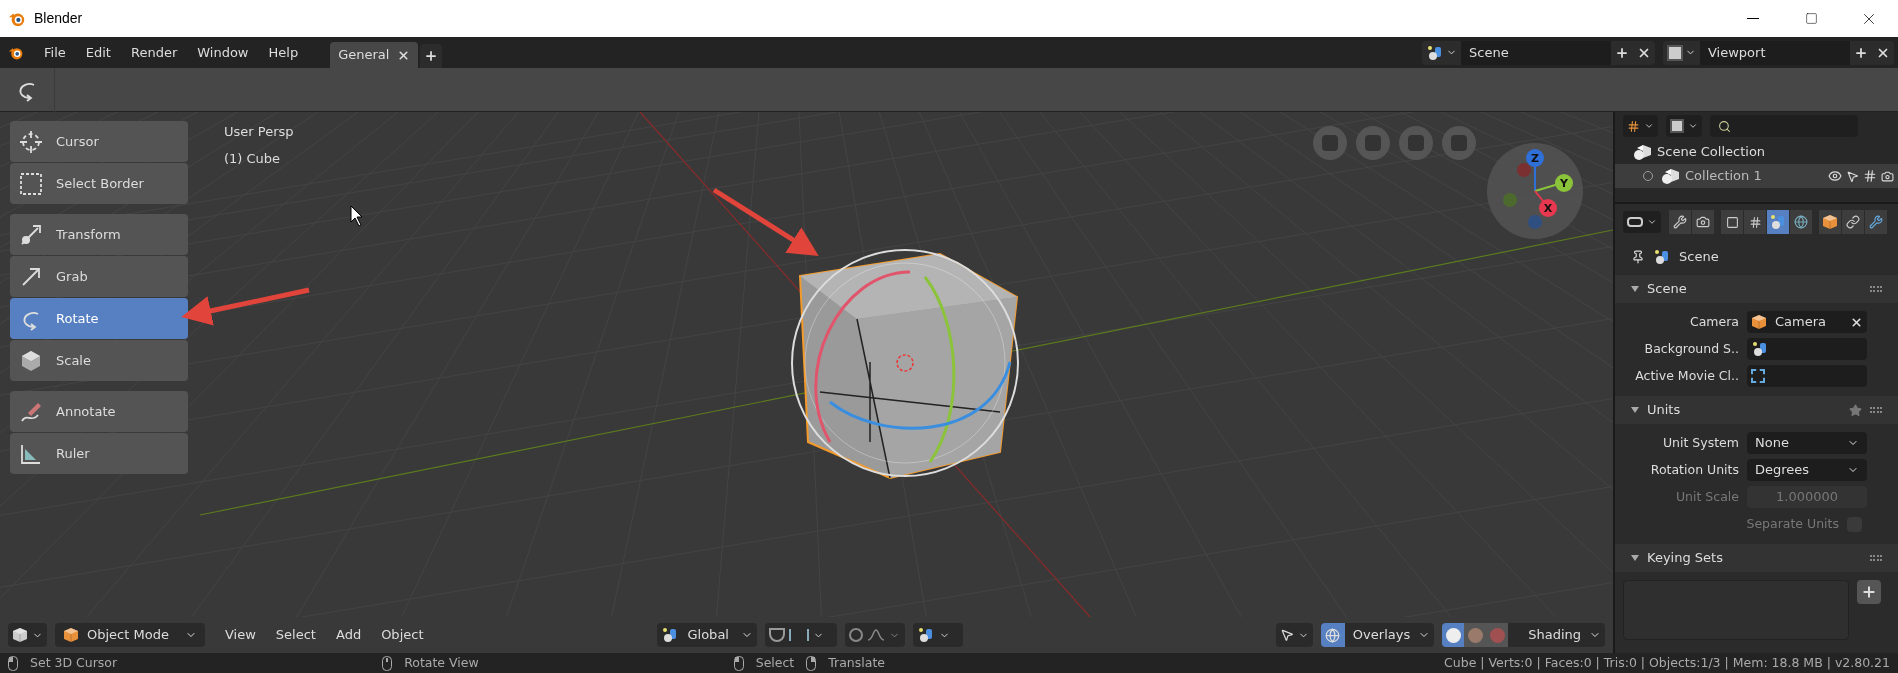 This screenshot has height=673, width=1898. I want to click on dropdown-field: Degrees, so click(1807, 470).